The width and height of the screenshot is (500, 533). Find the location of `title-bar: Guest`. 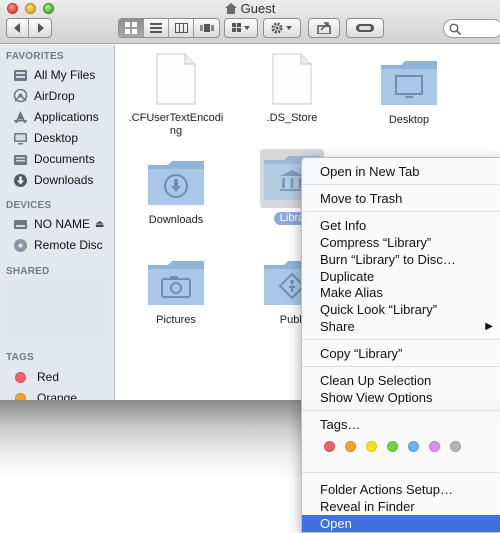

title-bar: Guest is located at coordinates (250, 22).